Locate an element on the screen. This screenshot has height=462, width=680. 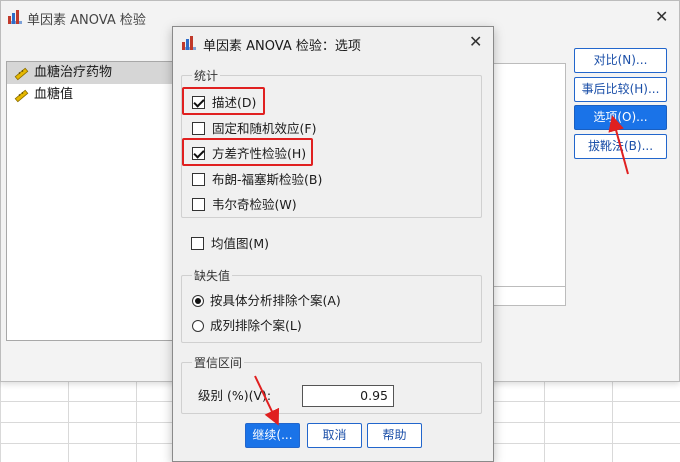
missing-values-group-label: 缺失值 is located at coordinates (212, 275).